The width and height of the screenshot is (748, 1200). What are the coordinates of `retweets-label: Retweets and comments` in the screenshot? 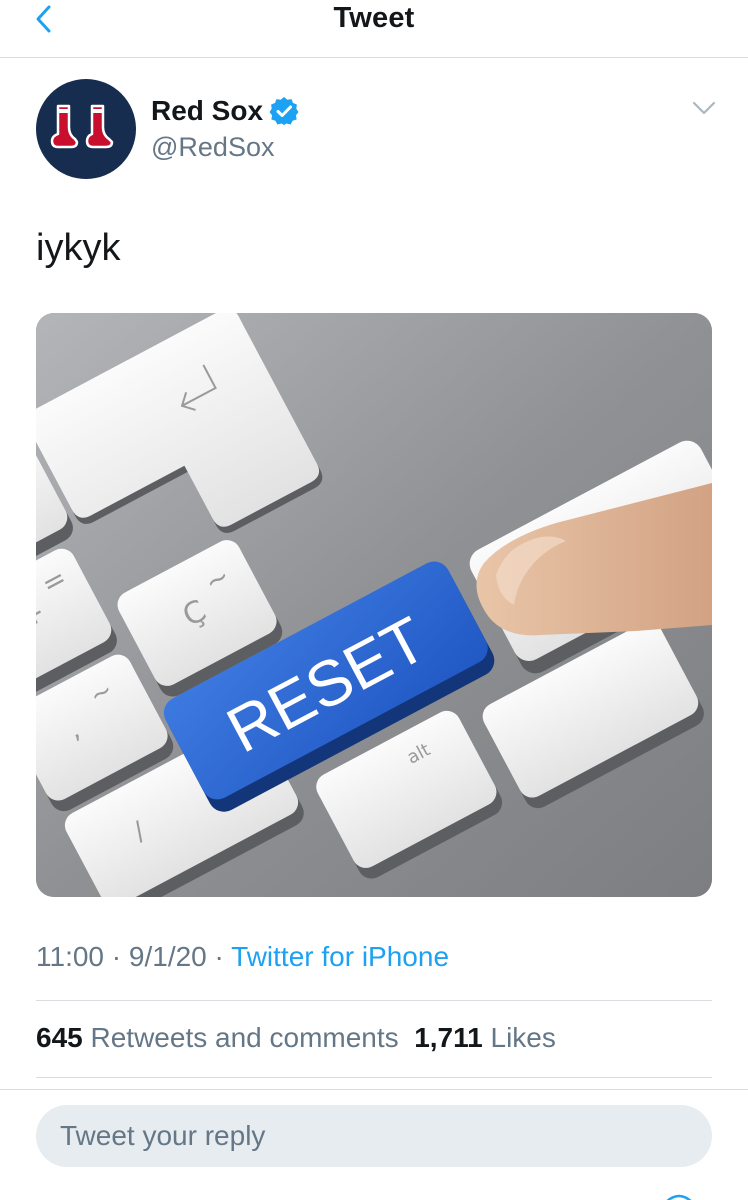 It's located at (245, 1037).